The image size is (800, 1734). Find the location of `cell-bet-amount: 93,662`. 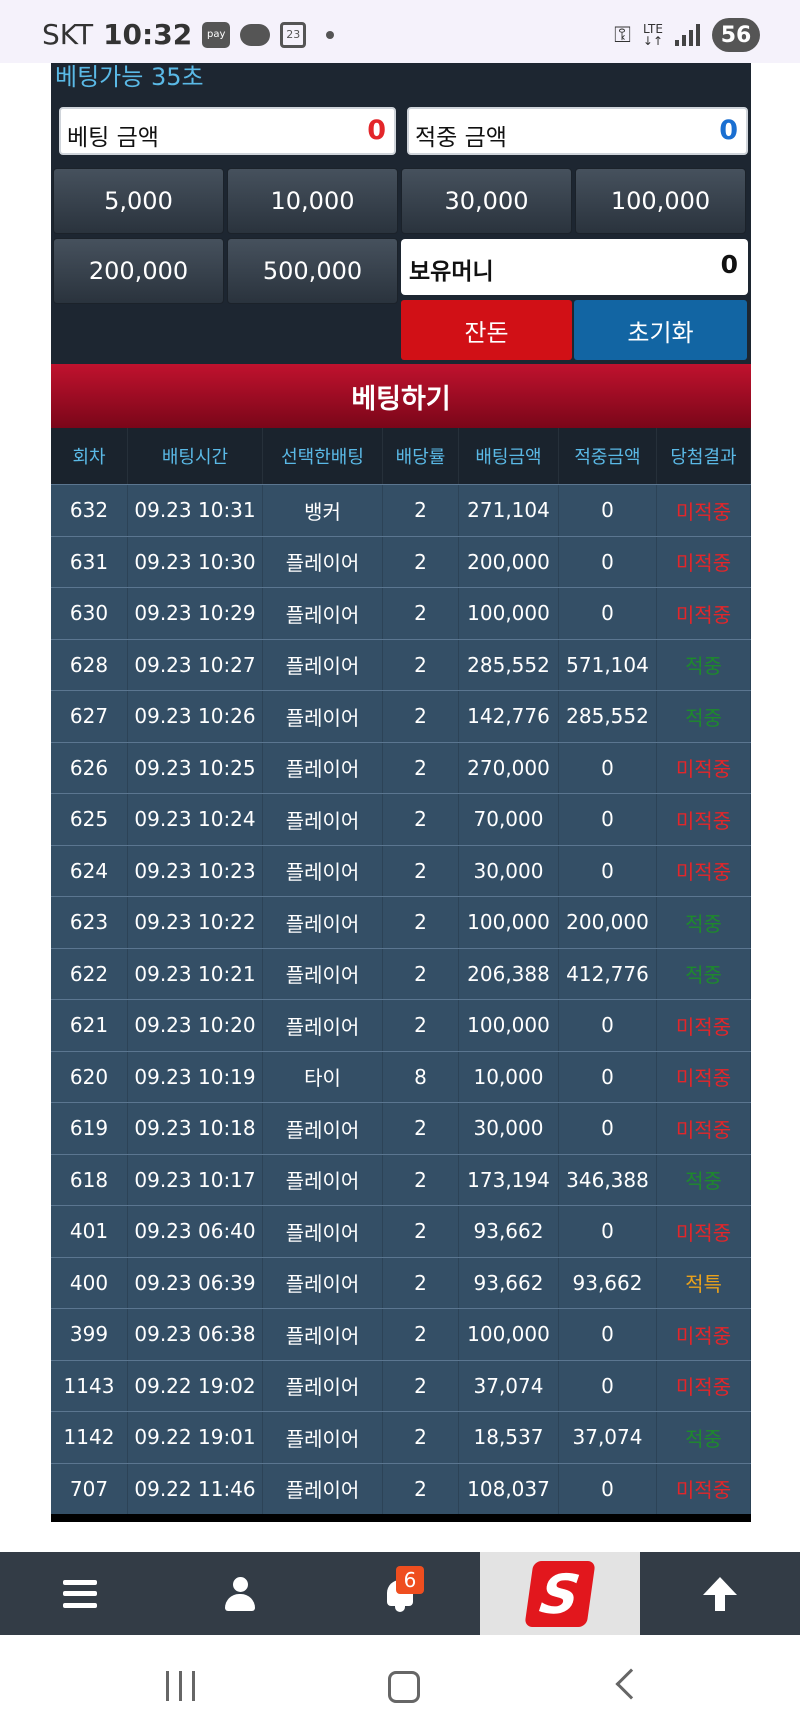

cell-bet-amount: 93,662 is located at coordinates (509, 1282).